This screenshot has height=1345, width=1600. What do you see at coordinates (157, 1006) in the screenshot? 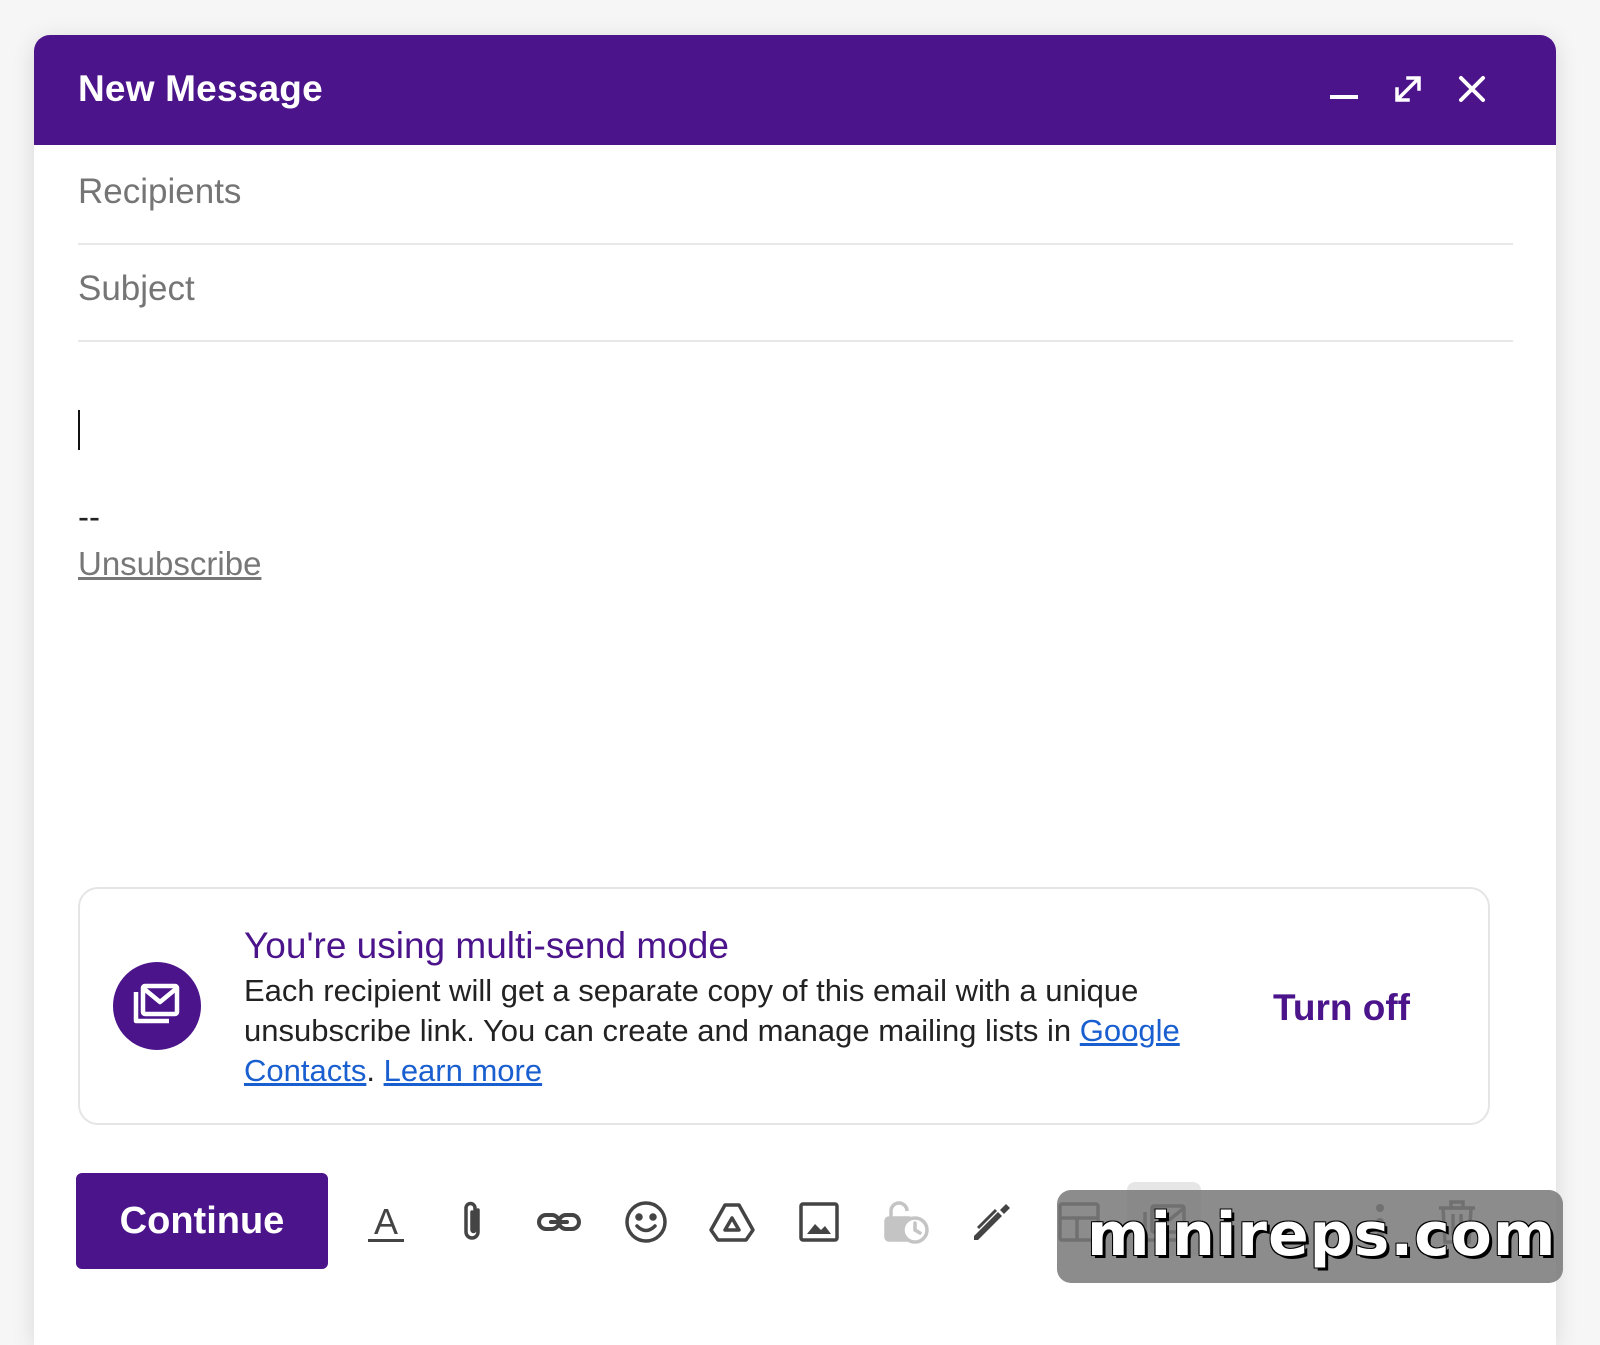
I see `multi-send-badge-icon` at bounding box center [157, 1006].